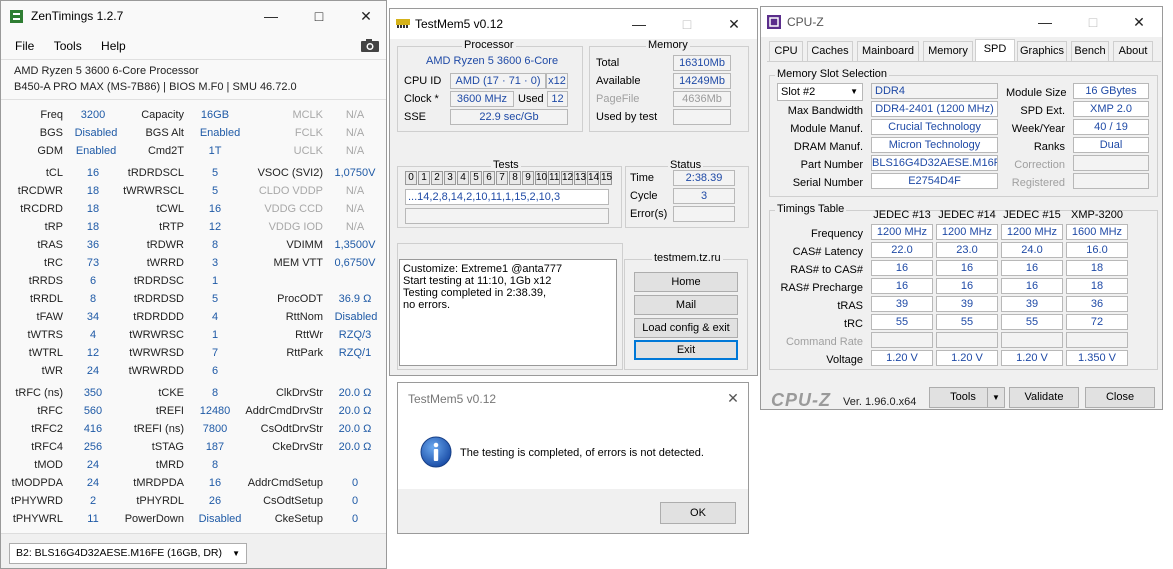 The width and height of the screenshot is (1173, 569). I want to click on timing-label: VDIMM, so click(304, 245).